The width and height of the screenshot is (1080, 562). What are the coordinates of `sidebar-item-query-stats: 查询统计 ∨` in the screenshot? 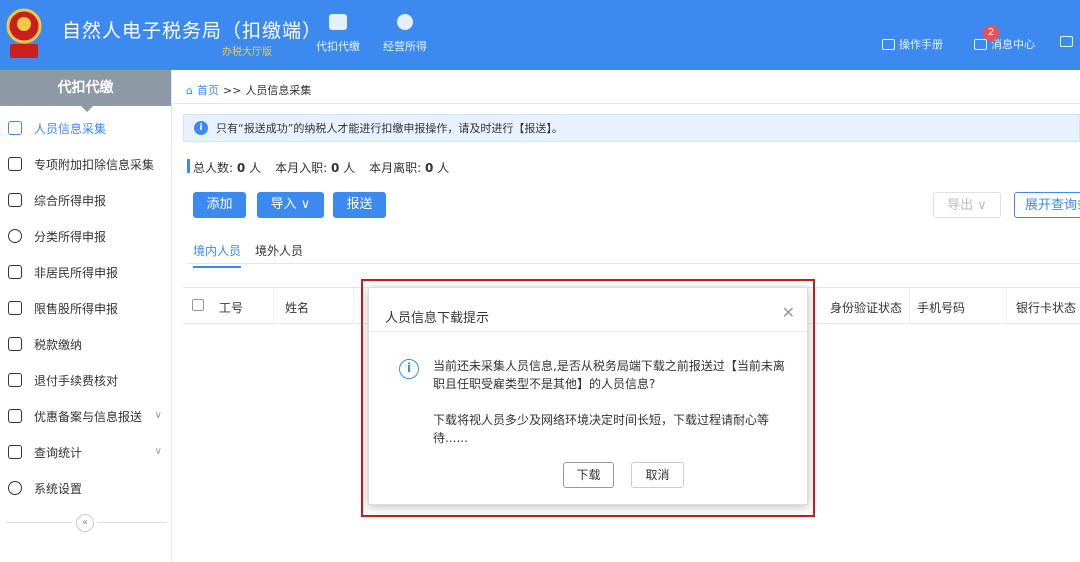 It's located at (86, 452).